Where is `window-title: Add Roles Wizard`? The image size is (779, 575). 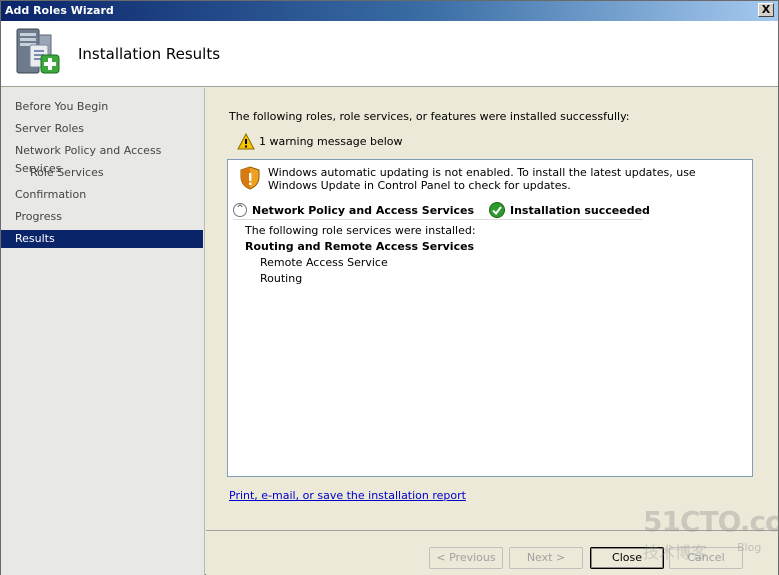 window-title: Add Roles Wizard is located at coordinates (59, 10).